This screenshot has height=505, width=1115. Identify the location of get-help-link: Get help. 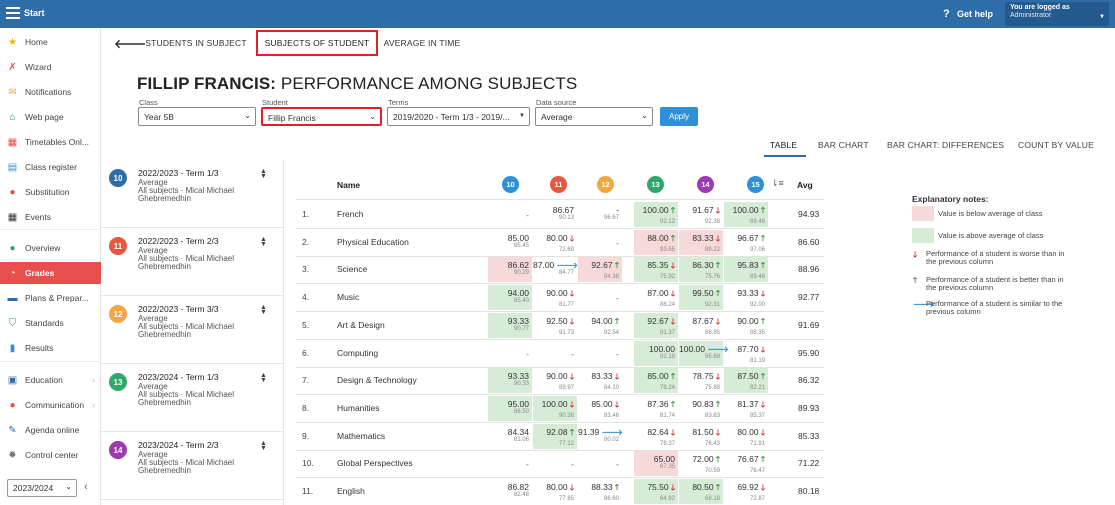
(975, 14).